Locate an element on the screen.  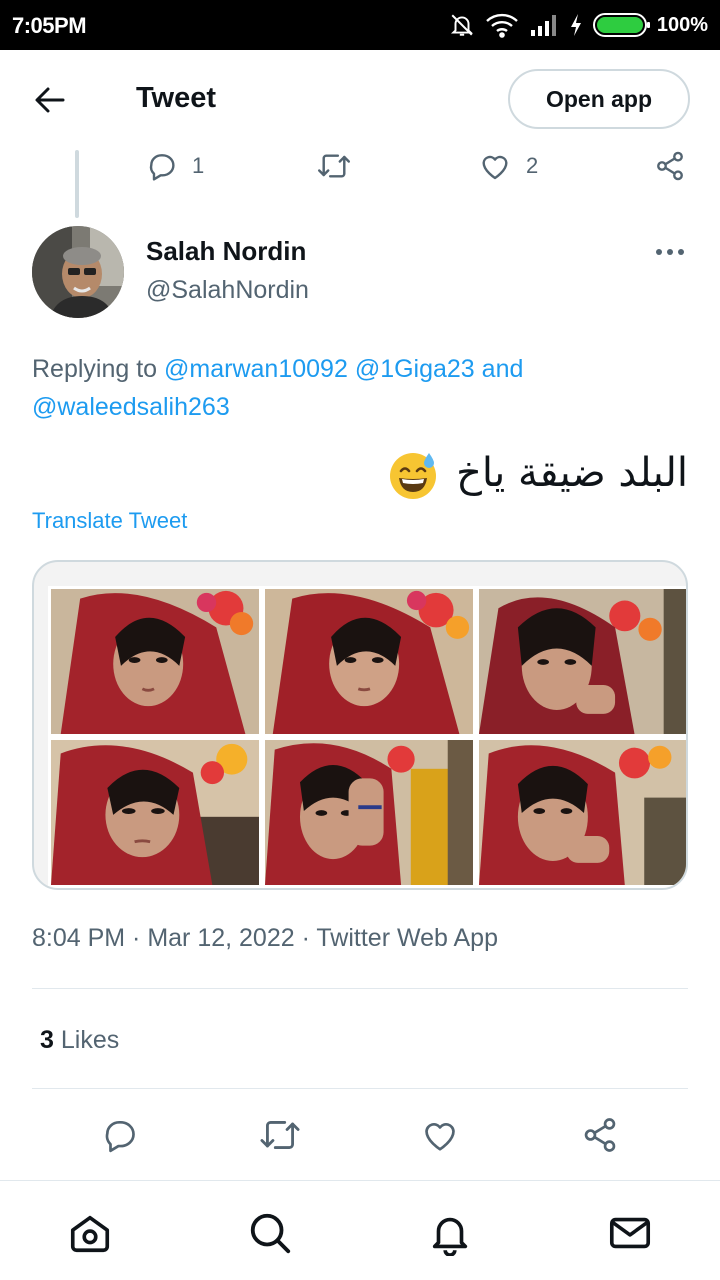
home-icon is located at coordinates (90, 1234).